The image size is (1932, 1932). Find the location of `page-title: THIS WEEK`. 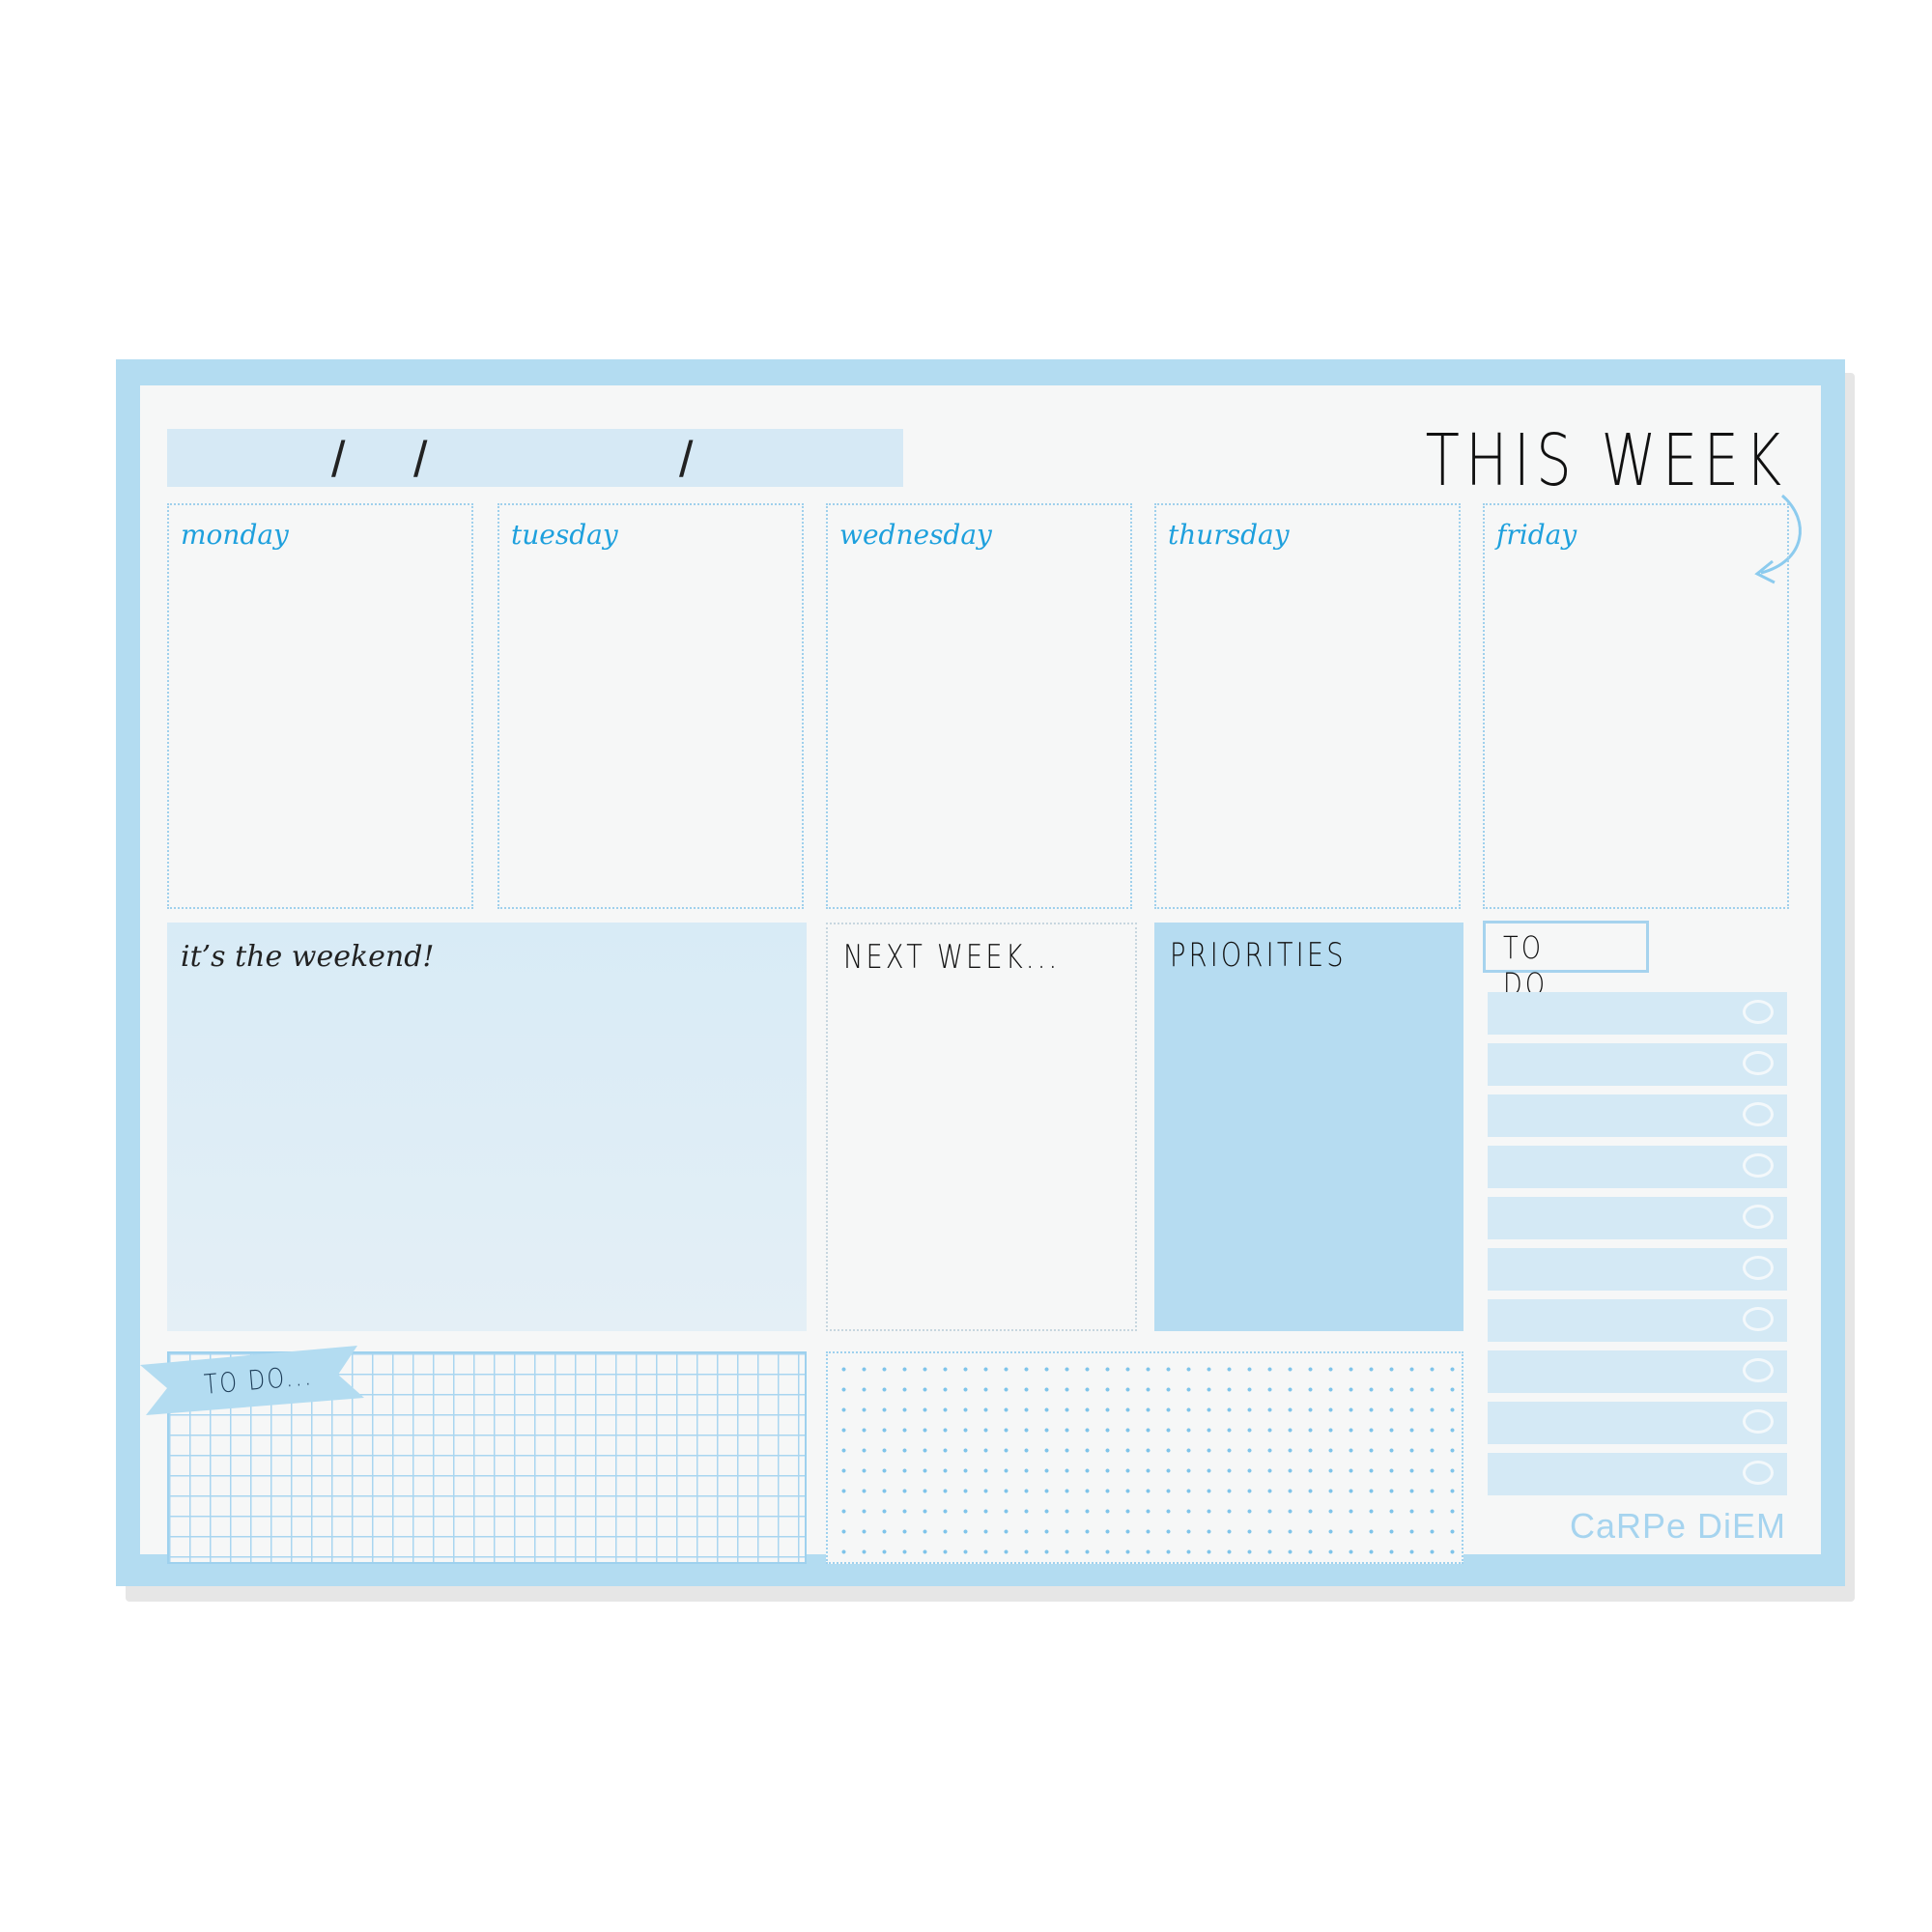

page-title: THIS WEEK is located at coordinates (1606, 460).